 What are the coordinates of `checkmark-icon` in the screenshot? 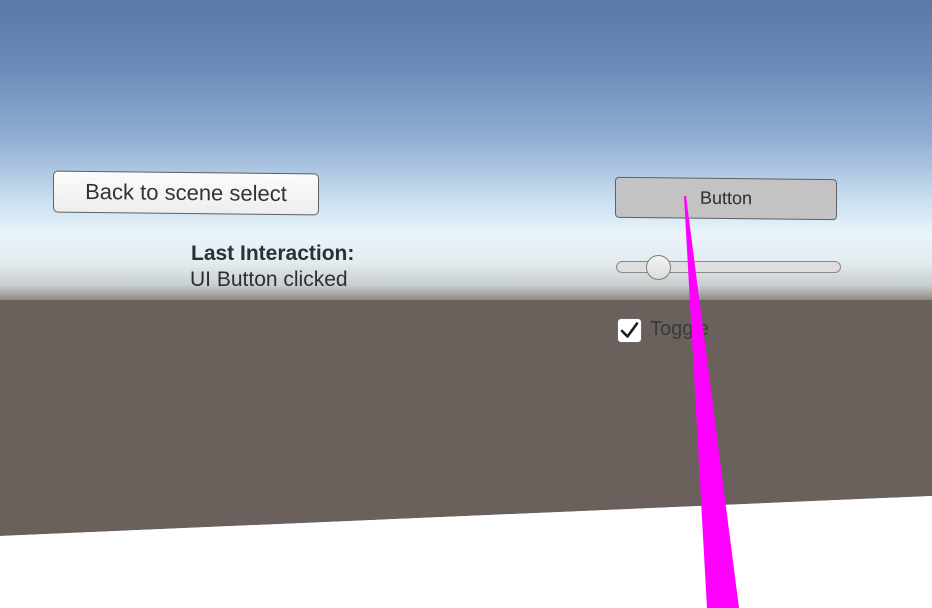 It's located at (629, 330).